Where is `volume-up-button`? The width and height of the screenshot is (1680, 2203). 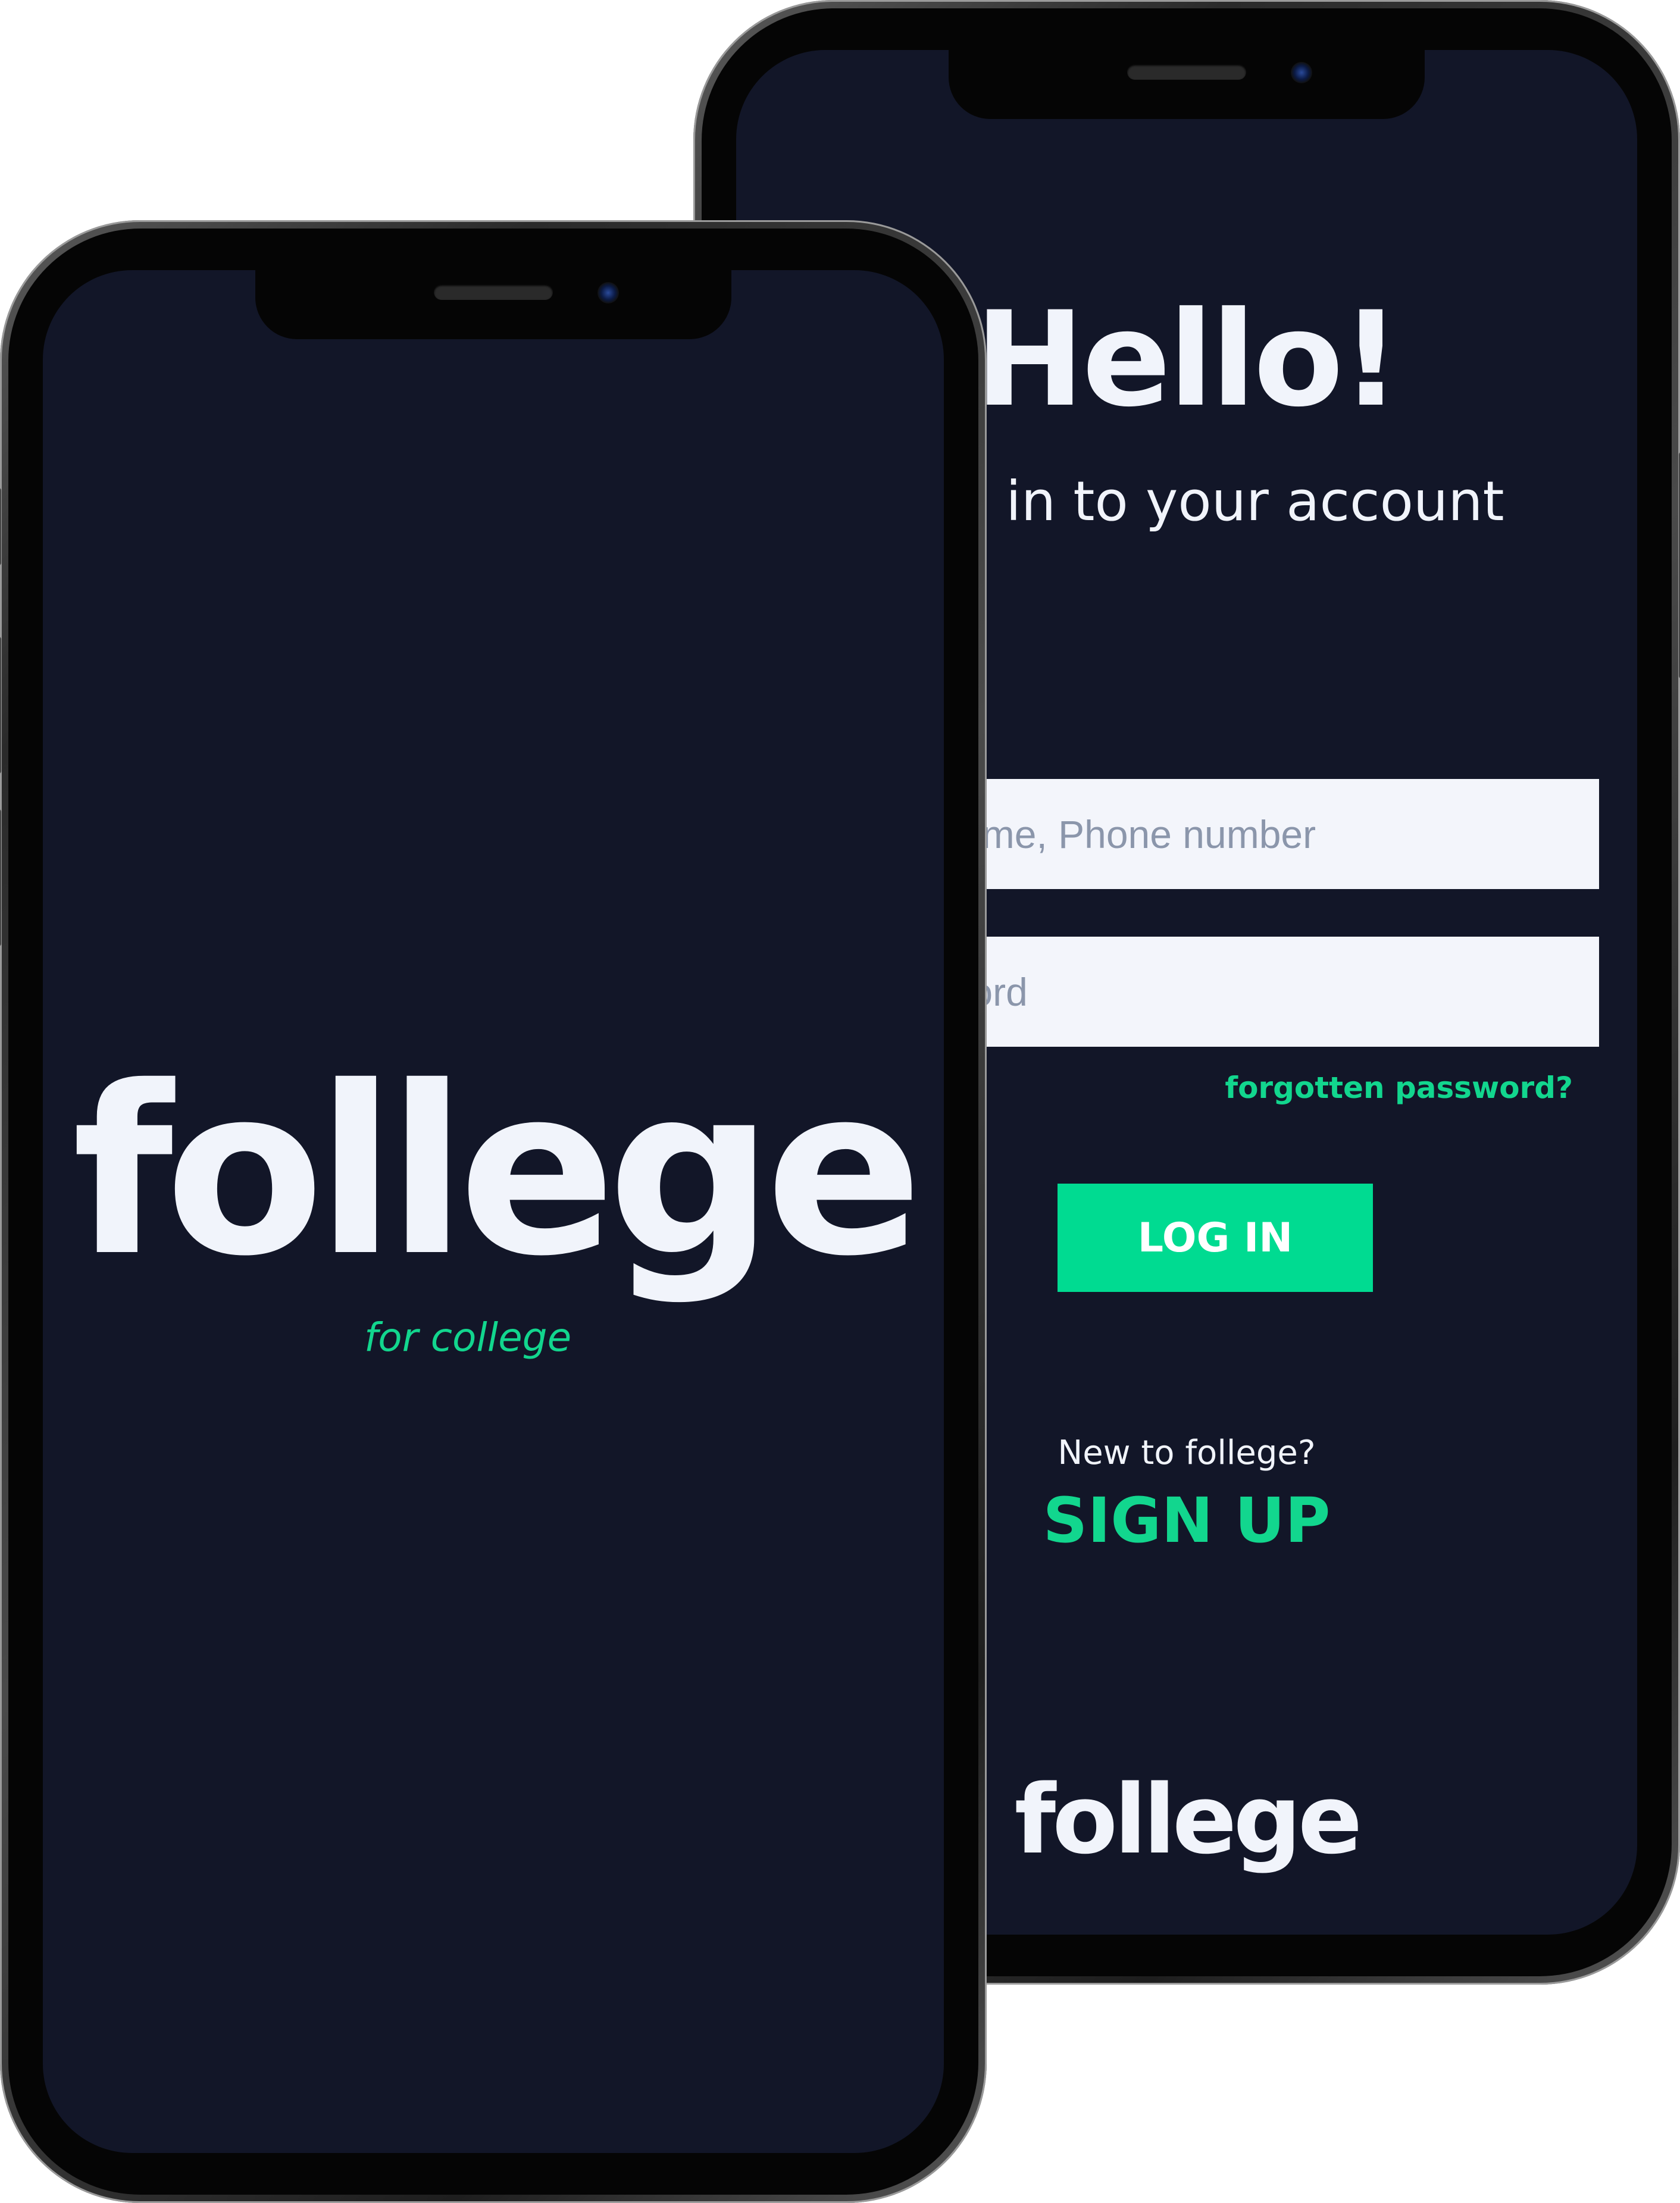
volume-up-button is located at coordinates (0, 705).